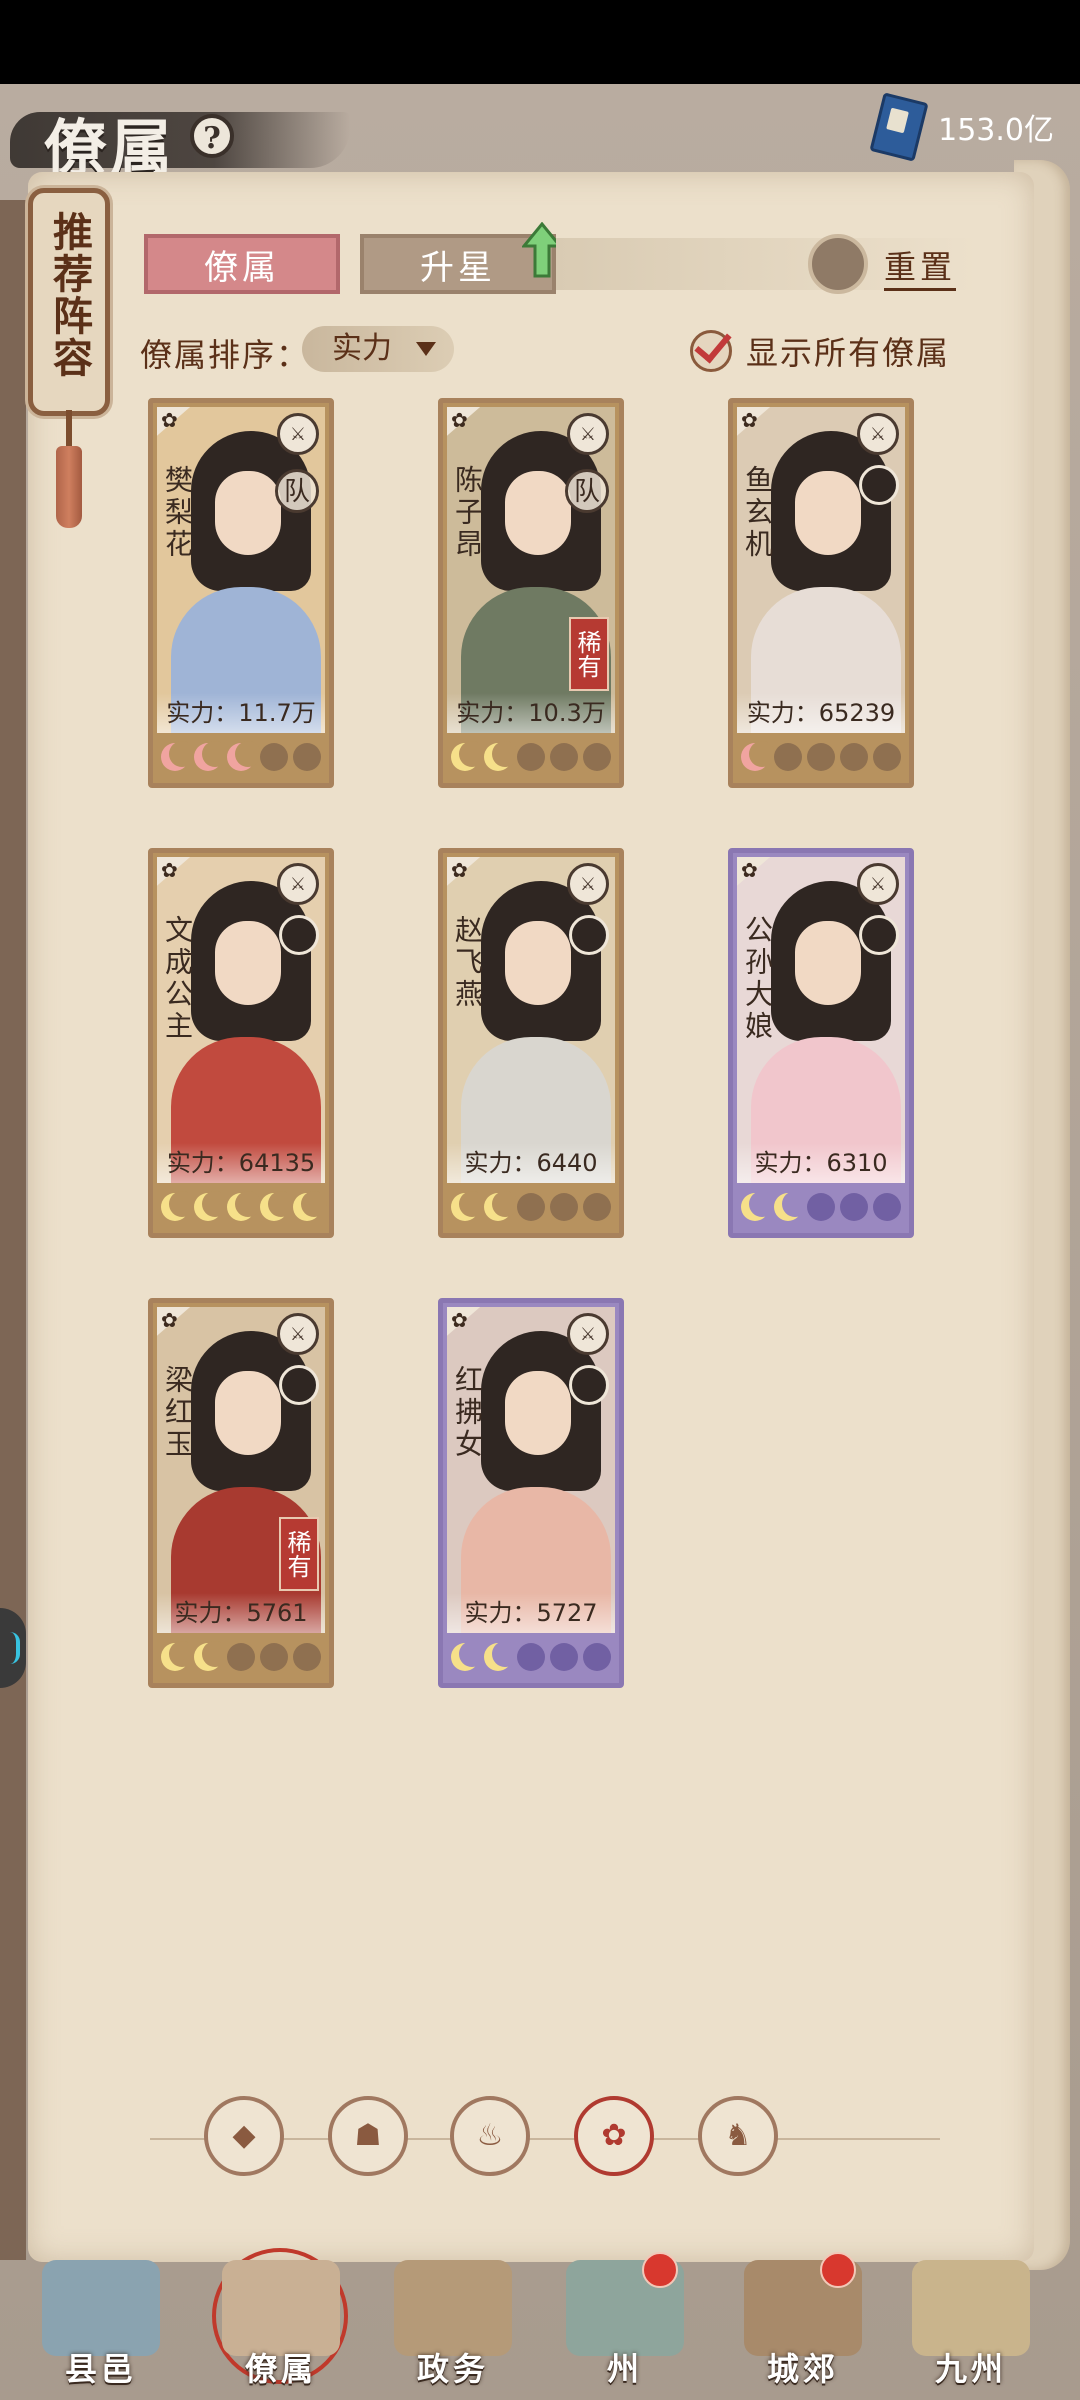  I want to click on filter-row: ◆ ☗ ♨ ✿ ♞, so click(545, 2139).